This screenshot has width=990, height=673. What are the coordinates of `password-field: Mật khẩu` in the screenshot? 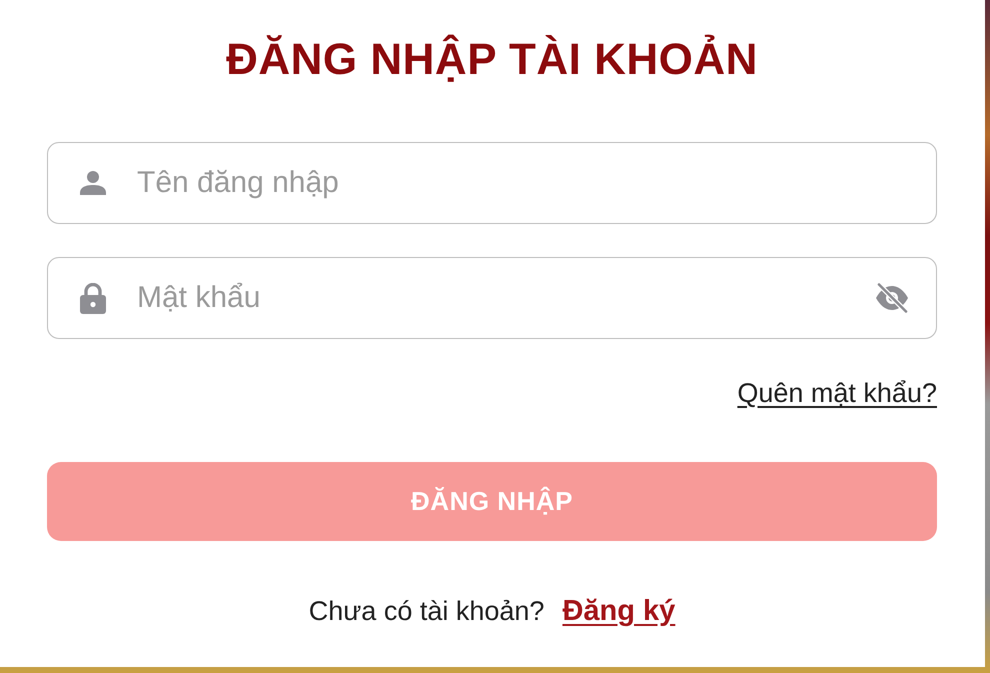 It's located at (492, 298).